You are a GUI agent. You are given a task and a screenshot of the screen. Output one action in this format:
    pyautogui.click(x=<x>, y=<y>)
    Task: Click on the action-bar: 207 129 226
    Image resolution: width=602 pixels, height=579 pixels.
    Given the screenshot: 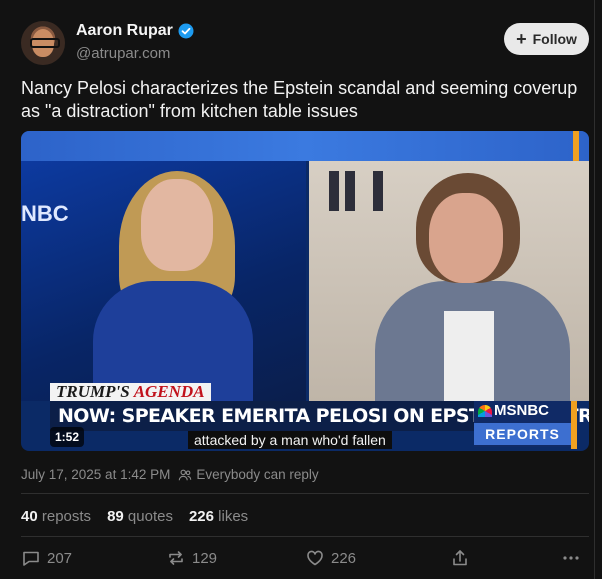 What is the action you would take?
    pyautogui.click(x=305, y=561)
    